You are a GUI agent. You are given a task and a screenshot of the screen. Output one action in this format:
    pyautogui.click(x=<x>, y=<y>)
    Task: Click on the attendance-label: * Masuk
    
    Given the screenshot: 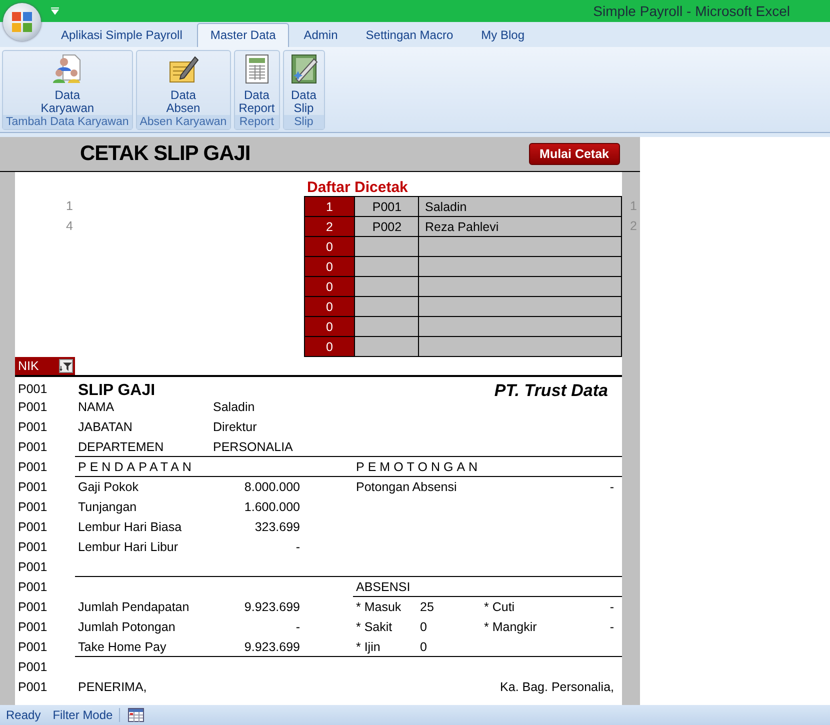 What is the action you would take?
    pyautogui.click(x=378, y=607)
    